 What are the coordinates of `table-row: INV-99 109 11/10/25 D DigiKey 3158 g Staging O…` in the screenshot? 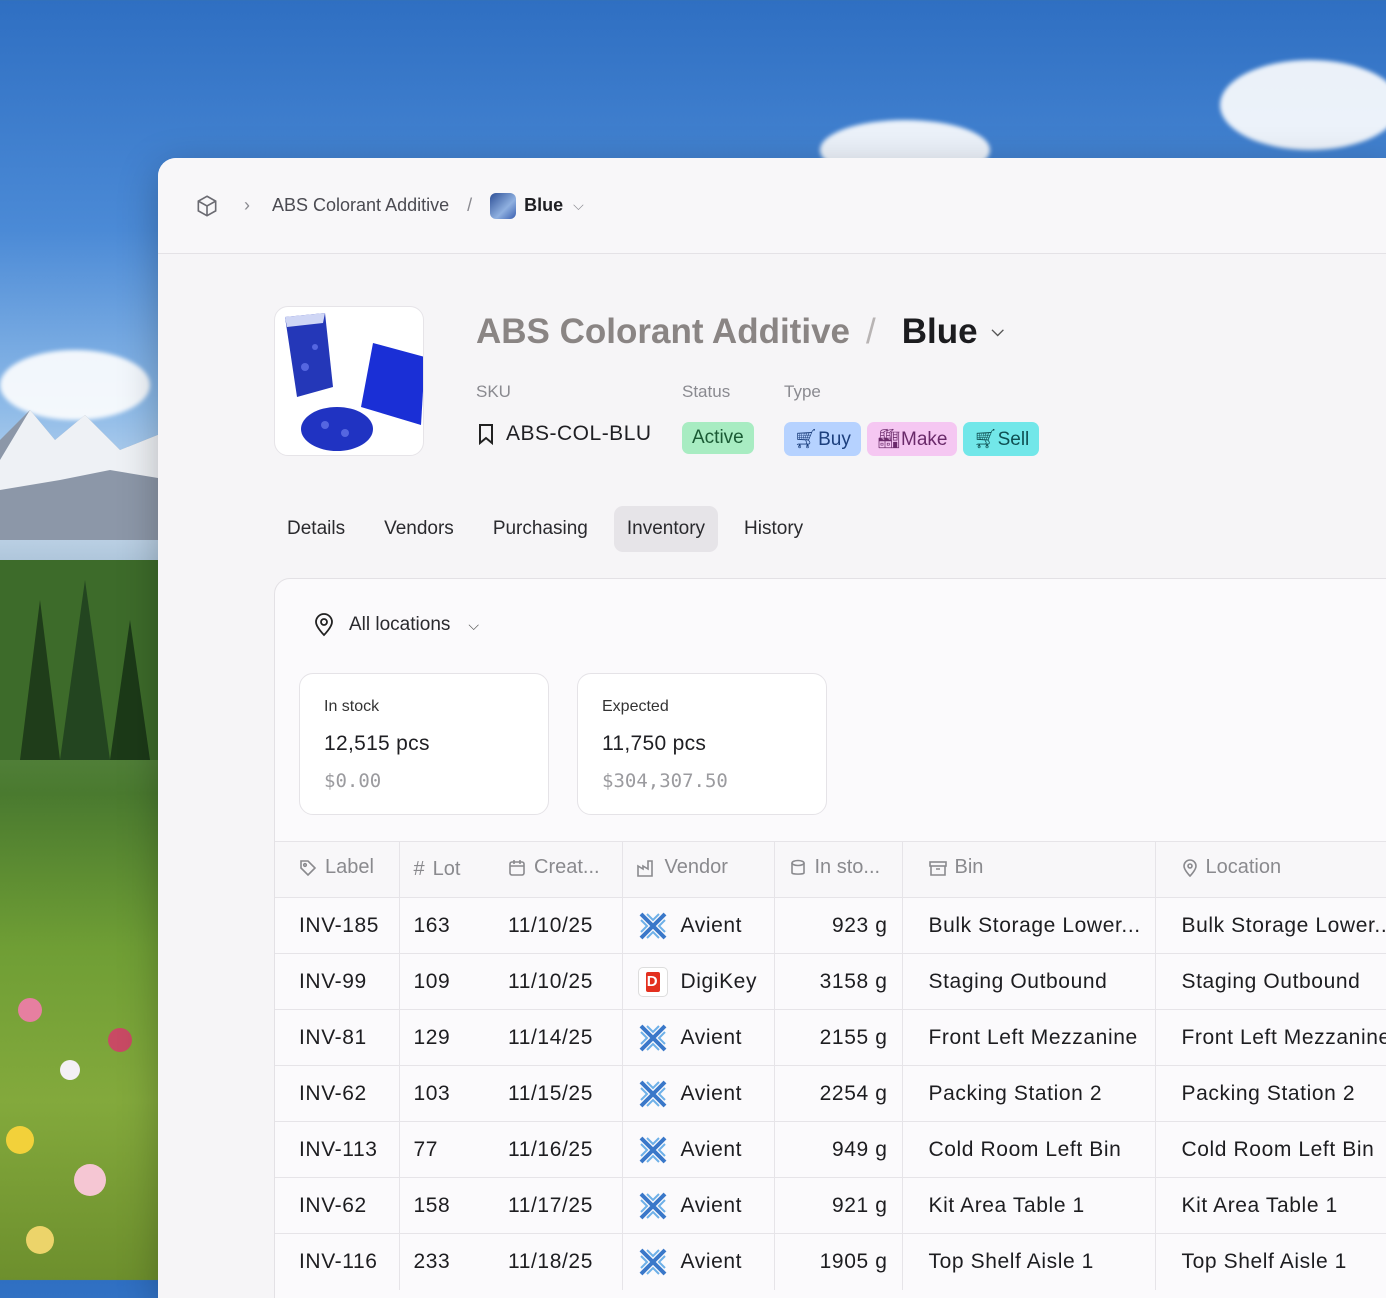 It's located at (830, 981).